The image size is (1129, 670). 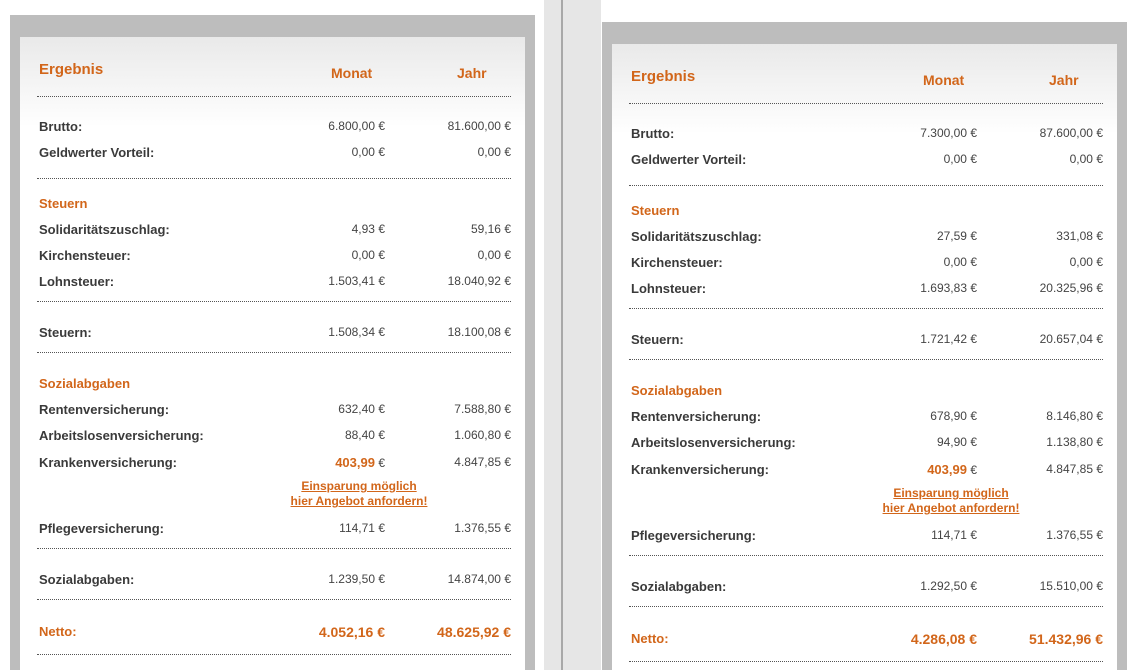 What do you see at coordinates (1071, 586) in the screenshot?
I see `year-value: 15.510,00 €` at bounding box center [1071, 586].